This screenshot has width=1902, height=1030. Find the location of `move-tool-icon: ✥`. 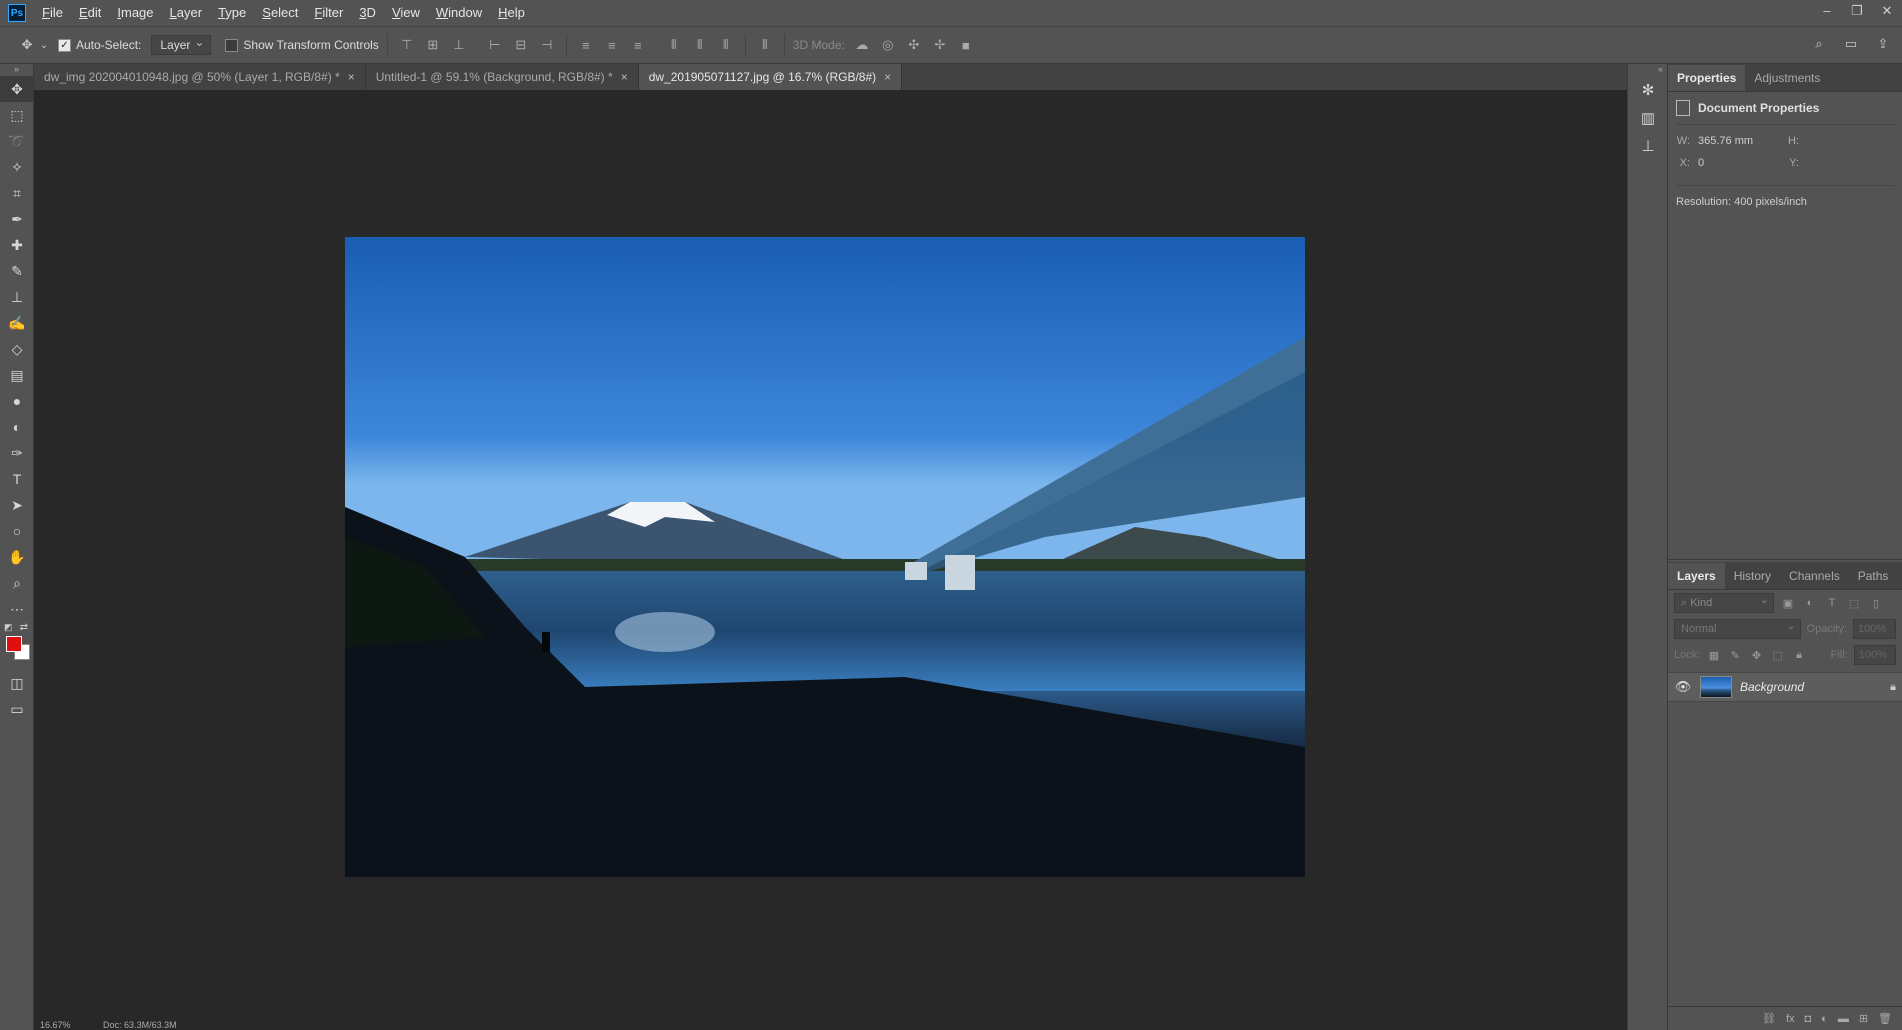

move-tool-icon: ✥ is located at coordinates (17, 89).